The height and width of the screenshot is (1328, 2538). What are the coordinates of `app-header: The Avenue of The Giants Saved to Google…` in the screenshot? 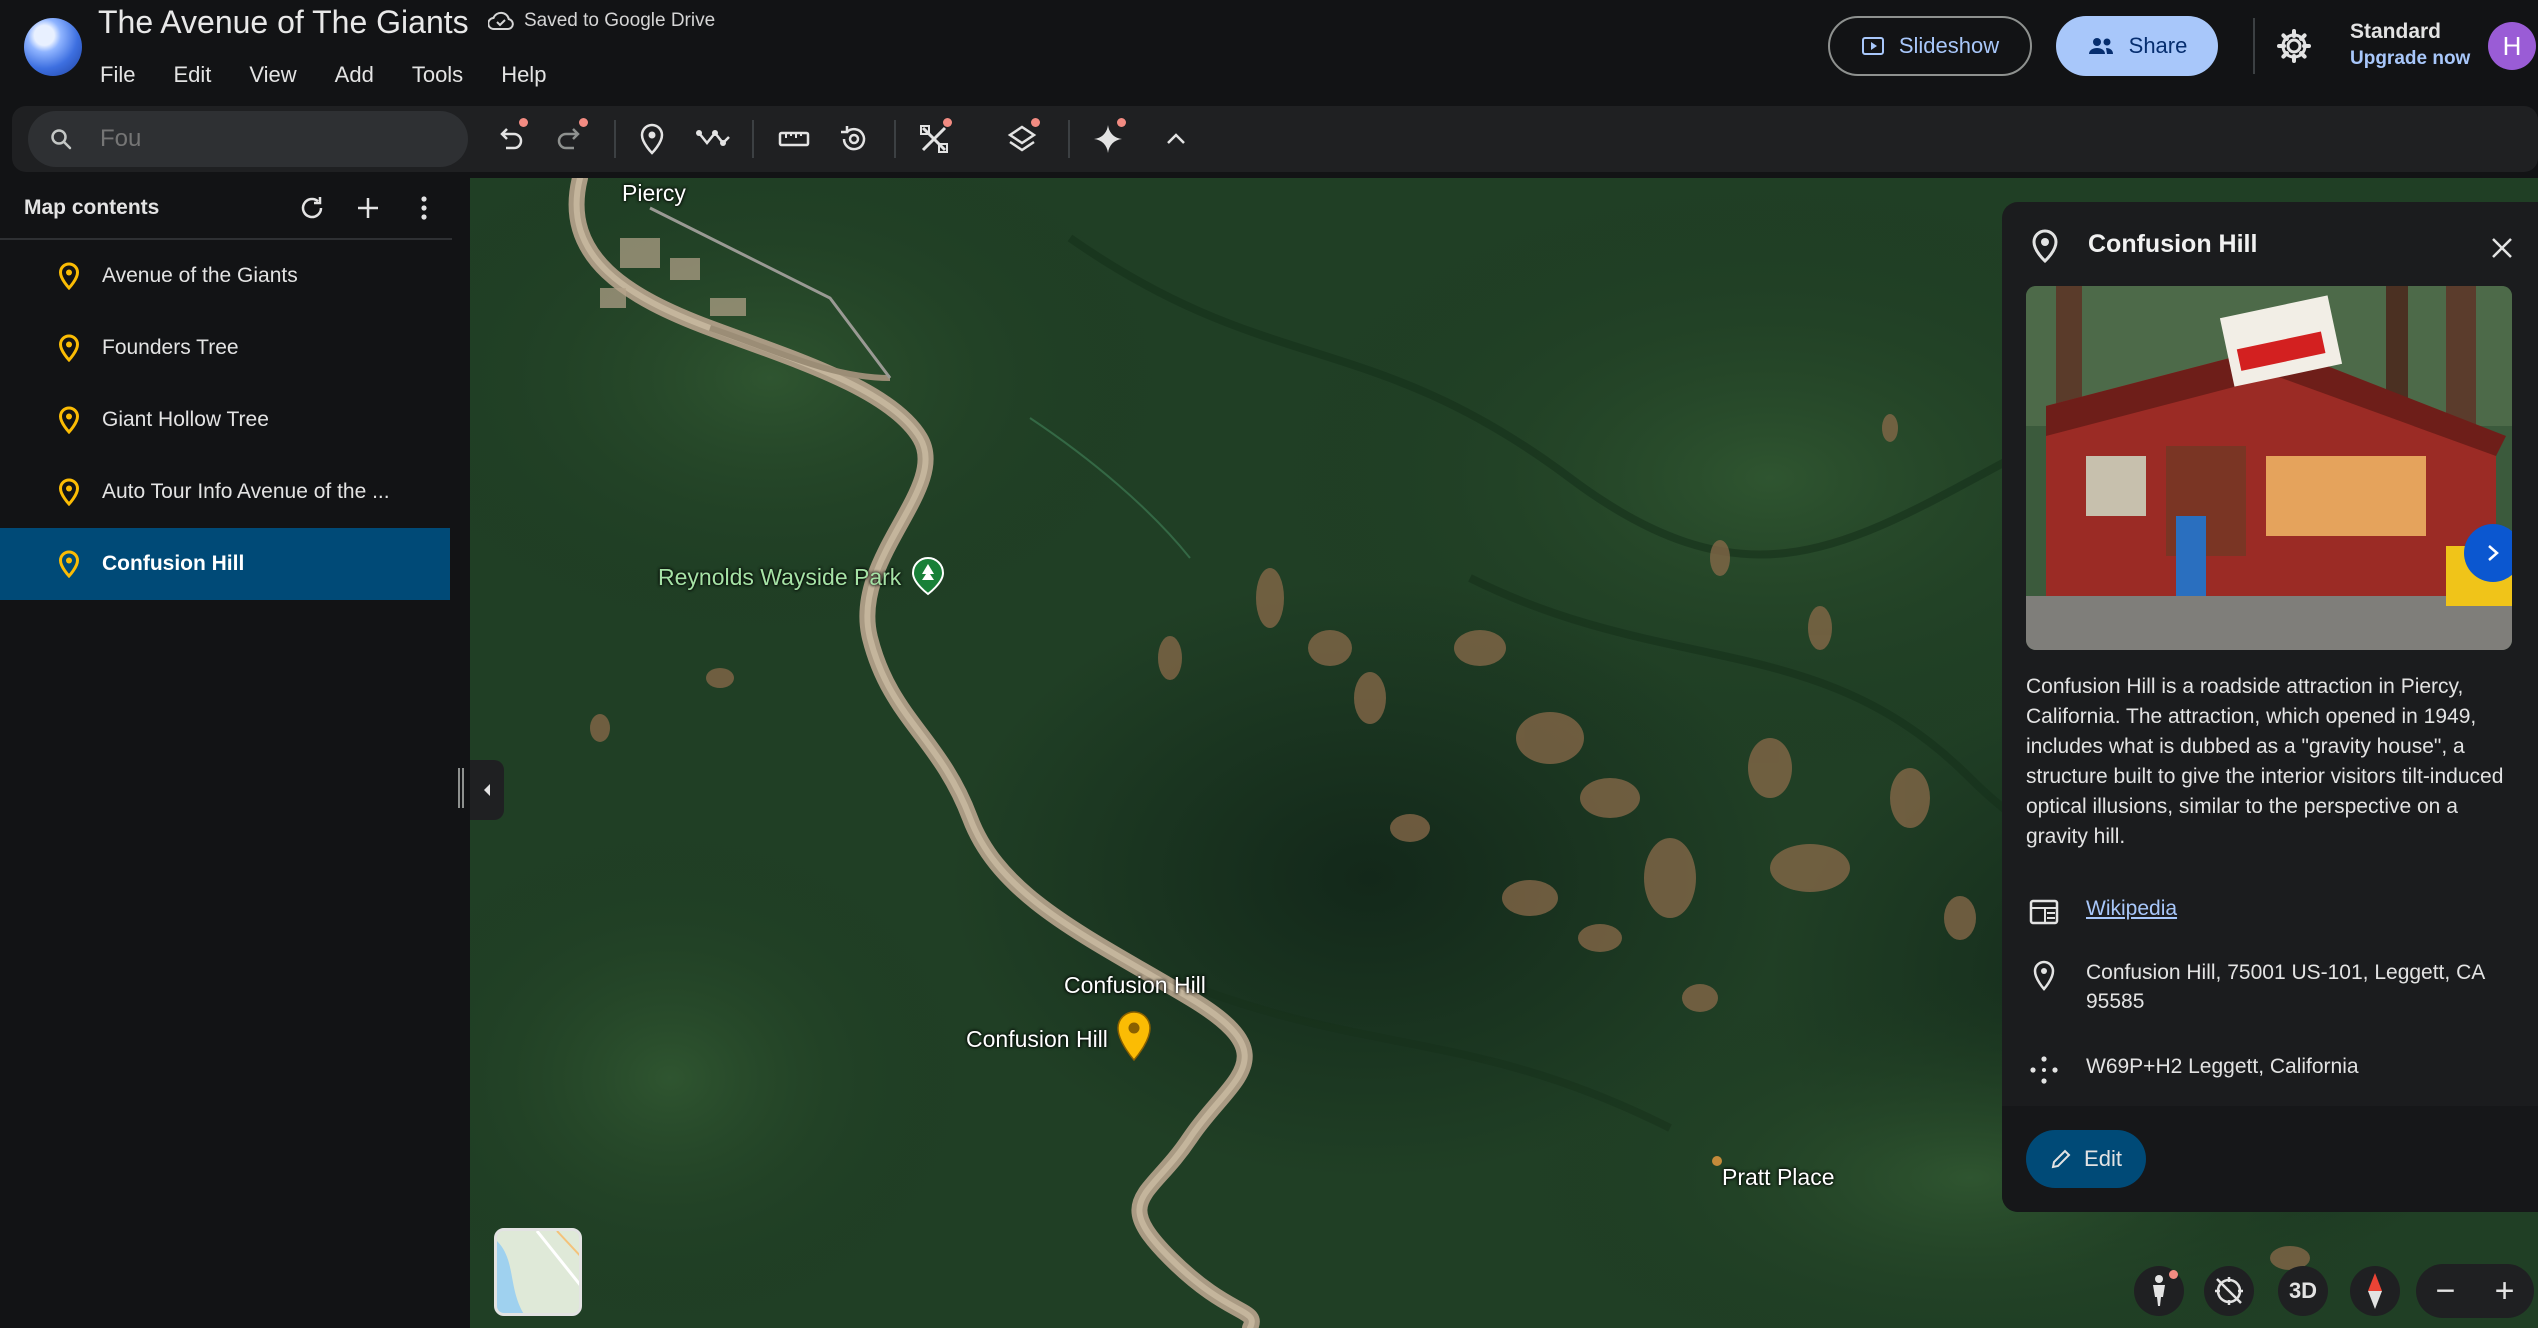 It's located at (1269, 52).